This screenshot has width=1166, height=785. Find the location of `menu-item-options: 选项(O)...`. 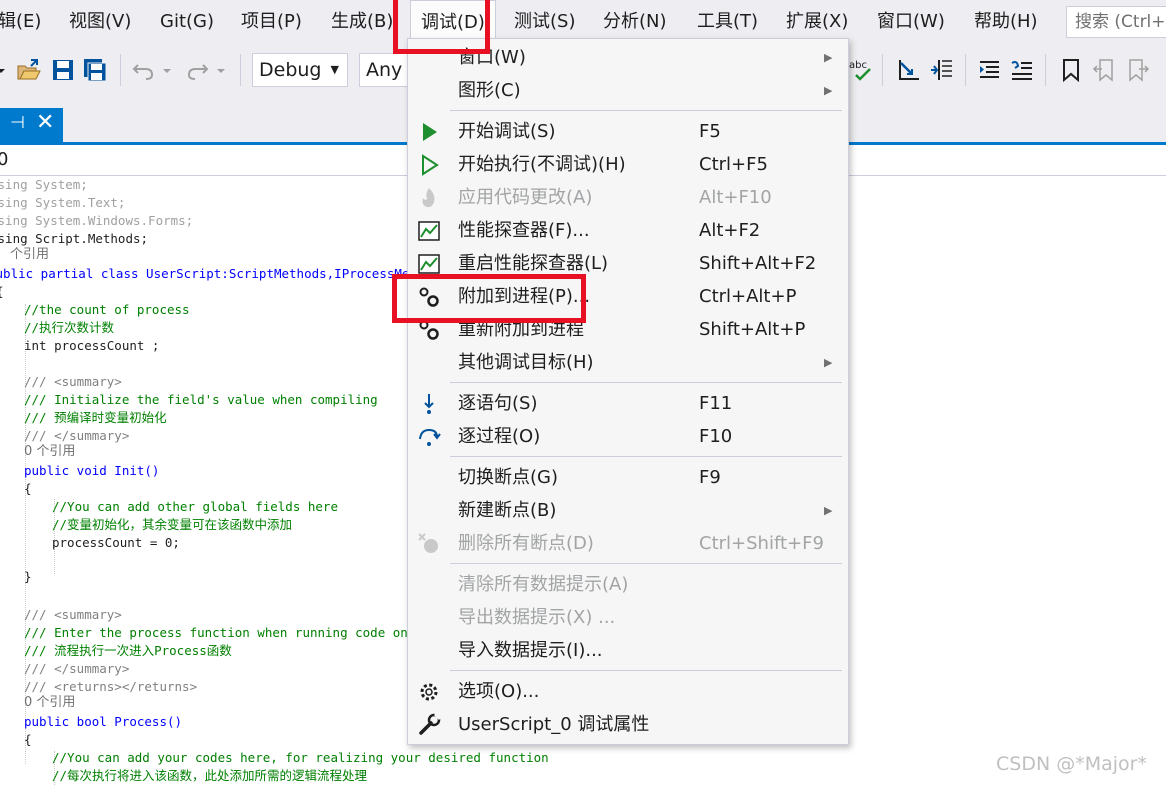

menu-item-options: 选项(O)... is located at coordinates (628, 691).